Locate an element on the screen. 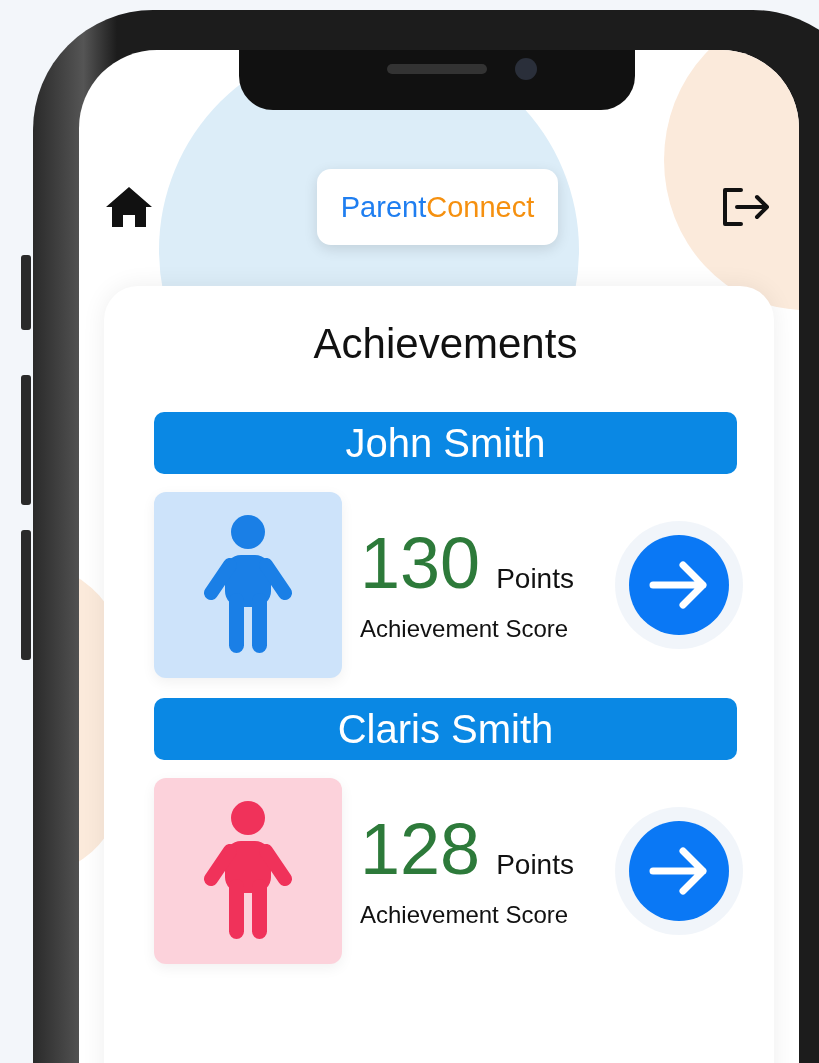 Image resolution: width=819 pixels, height=1063 pixels. page-title: Achievements is located at coordinates (445, 344).